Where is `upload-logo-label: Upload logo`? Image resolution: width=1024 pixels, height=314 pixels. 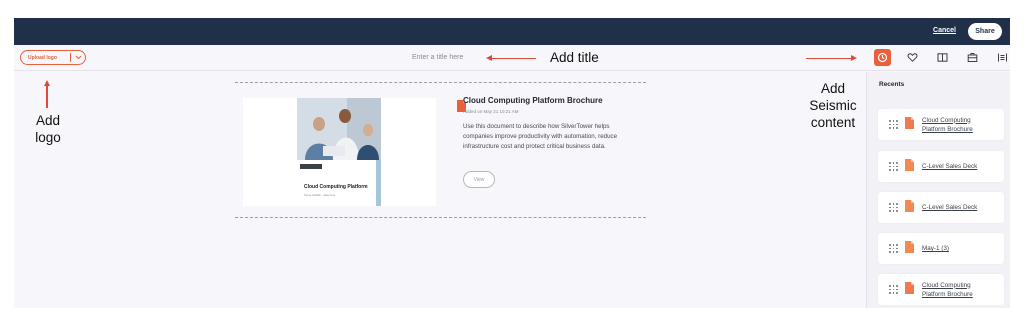 upload-logo-label: Upload logo is located at coordinates (42, 57).